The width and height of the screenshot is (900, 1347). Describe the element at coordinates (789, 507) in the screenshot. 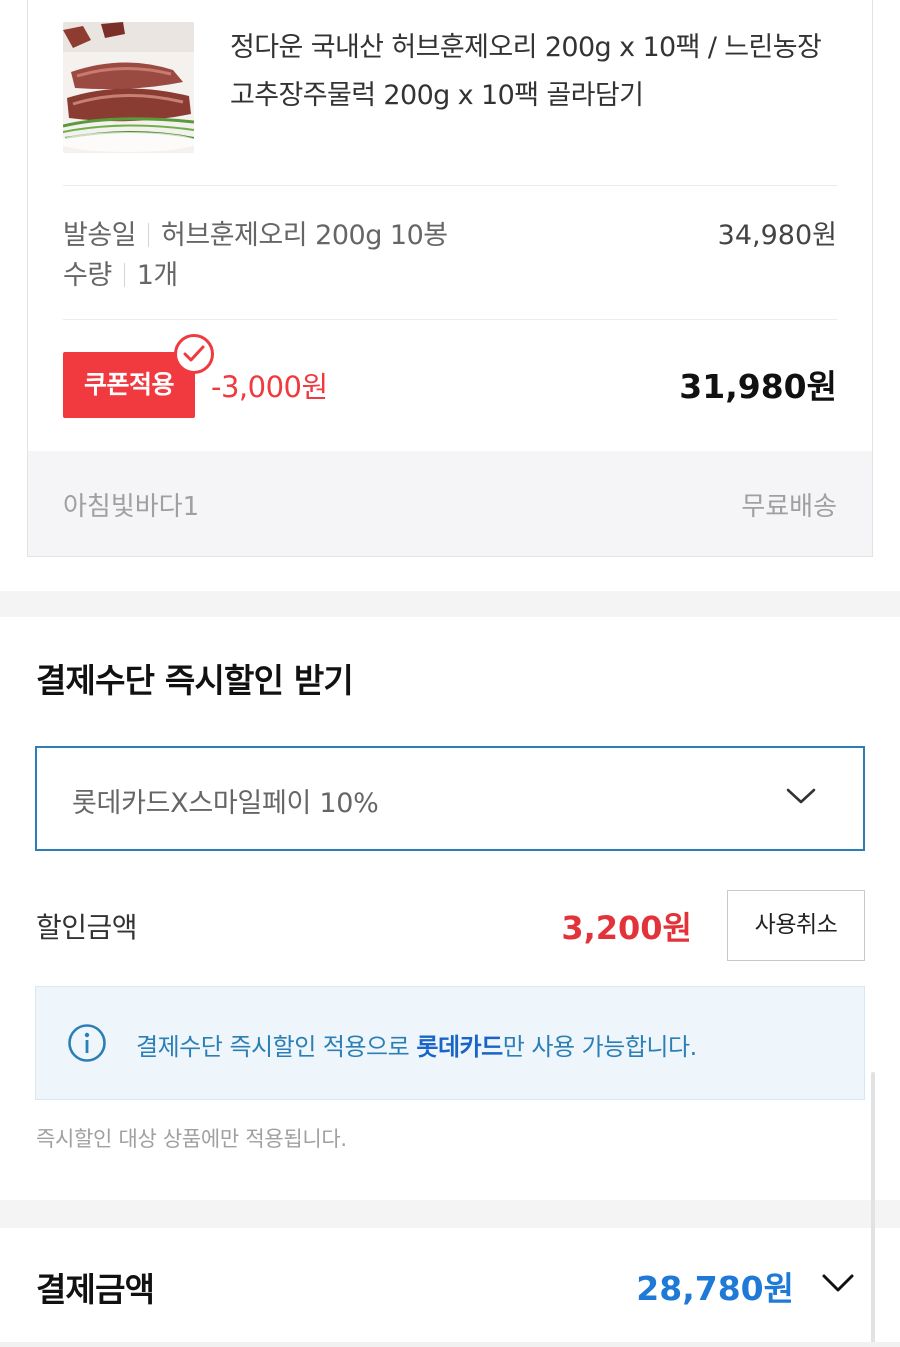

I see `shipping-fee: 무료배송` at that location.